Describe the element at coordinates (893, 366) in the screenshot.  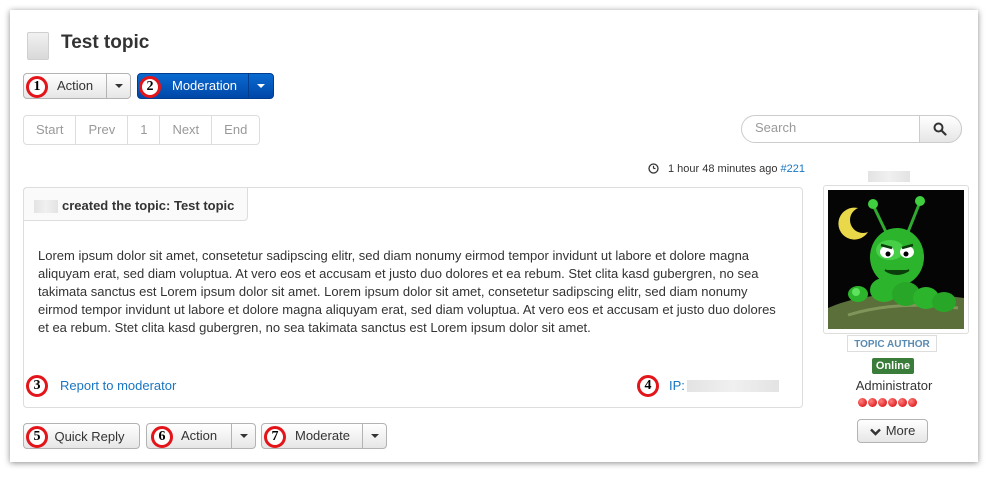
I see `online-status-badge: Online` at that location.